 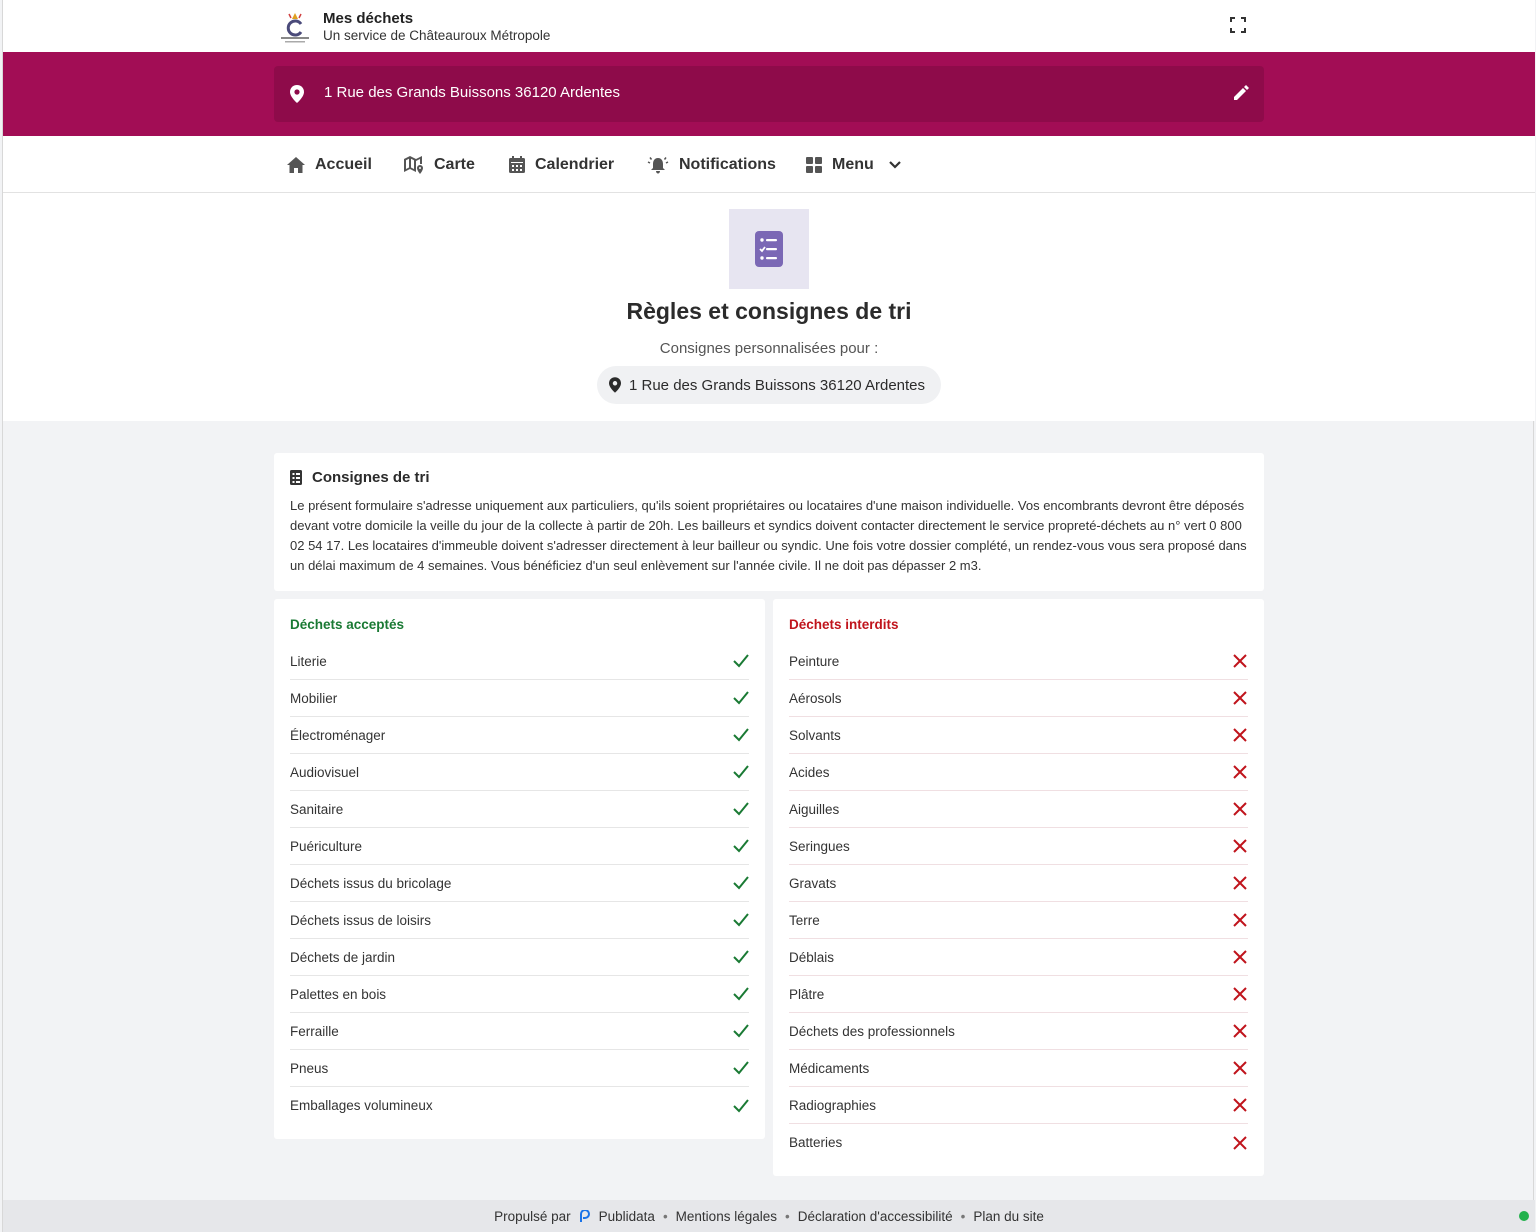 What do you see at coordinates (296, 477) in the screenshot?
I see `document-list-icon` at bounding box center [296, 477].